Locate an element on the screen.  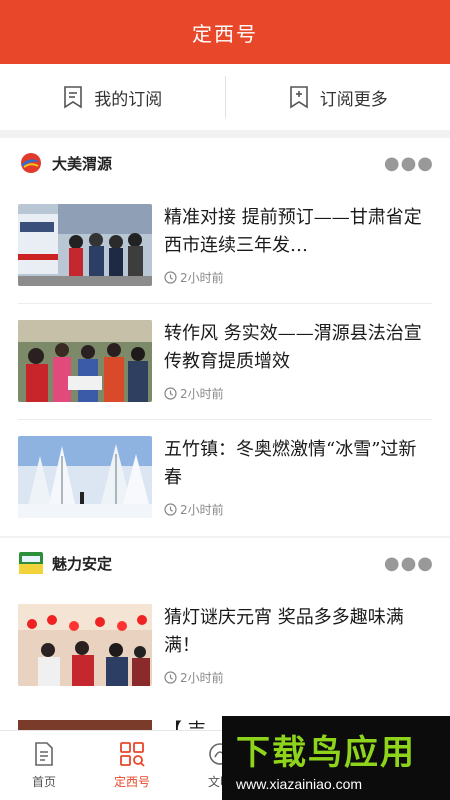
news-item: 五竹镇：冬奥燃激情“冰雪”过新春 2小时前 is located at coordinates (225, 478).